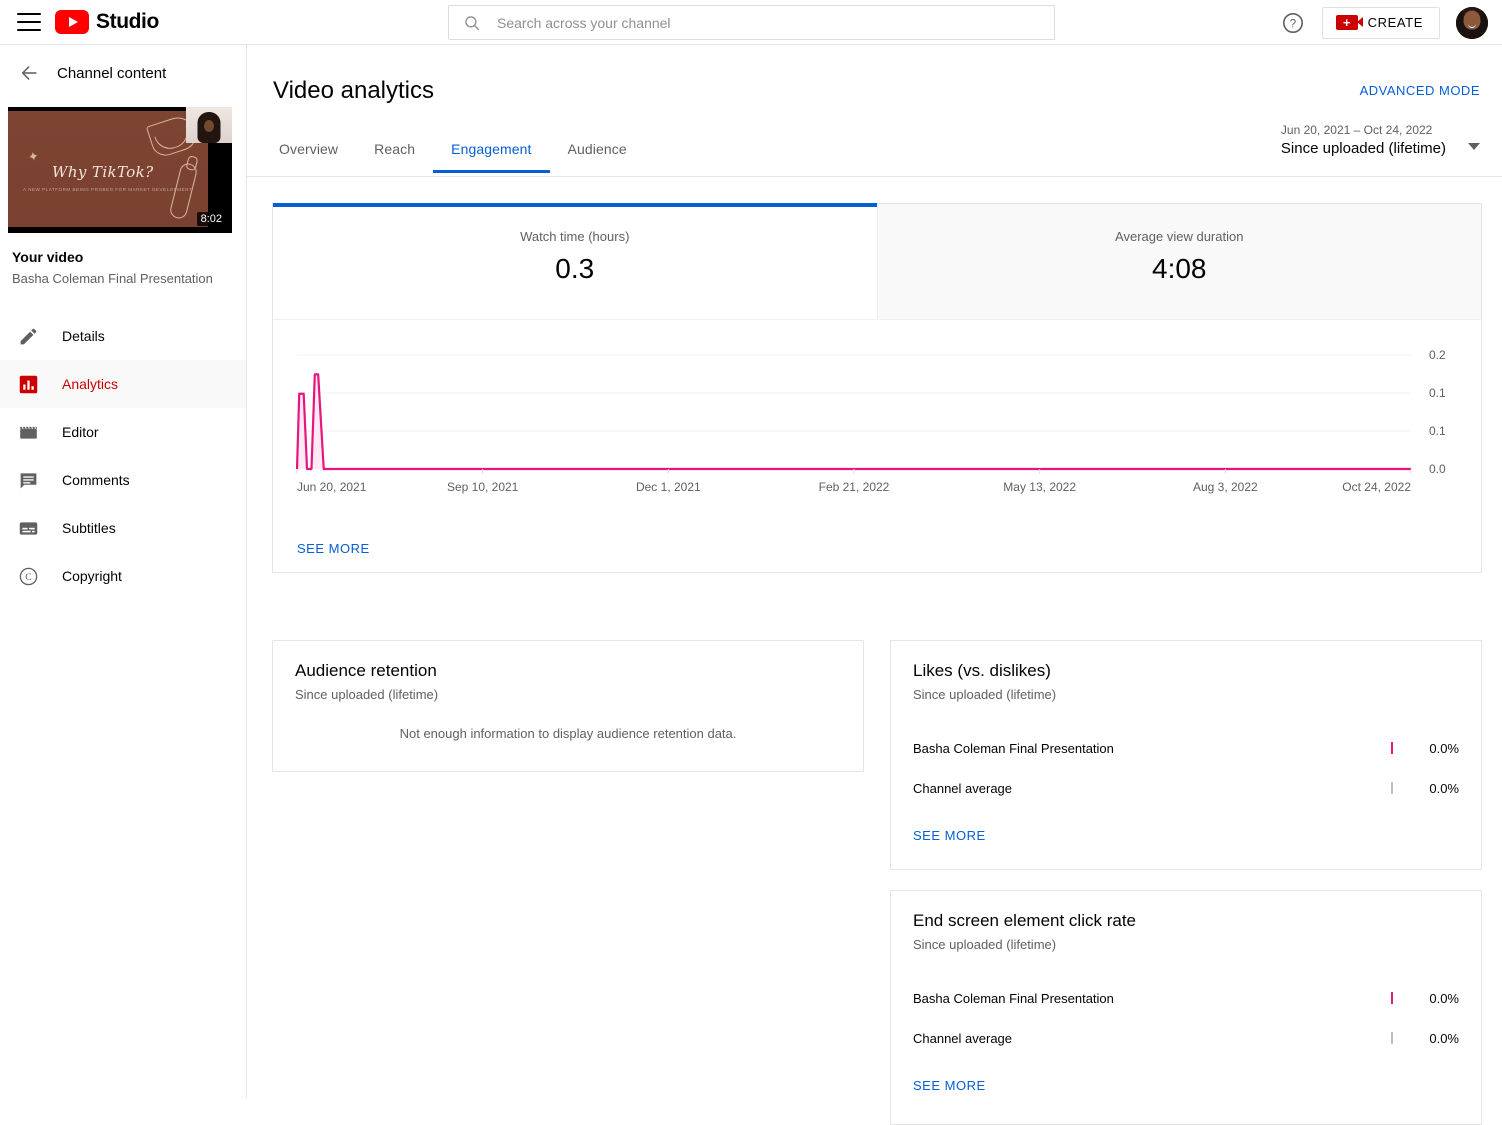 The image size is (1502, 1125). I want to click on search-bar, so click(751, 22).